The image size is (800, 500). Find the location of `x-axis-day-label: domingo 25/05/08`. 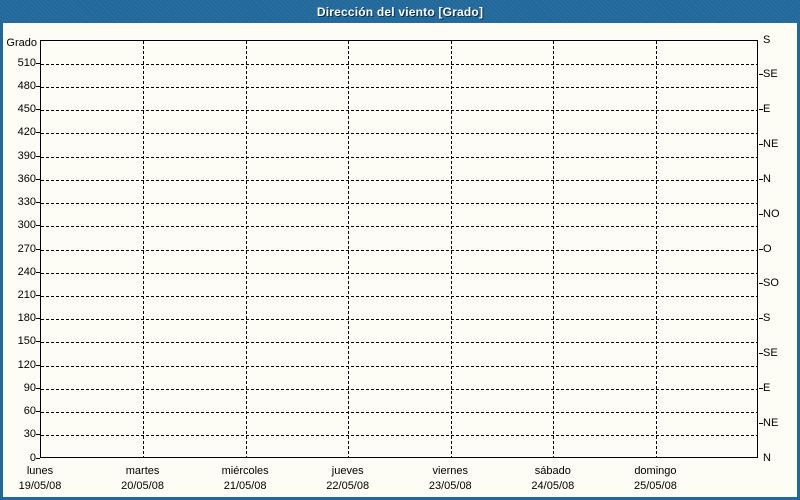

x-axis-day-label: domingo 25/05/08 is located at coordinates (655, 479).